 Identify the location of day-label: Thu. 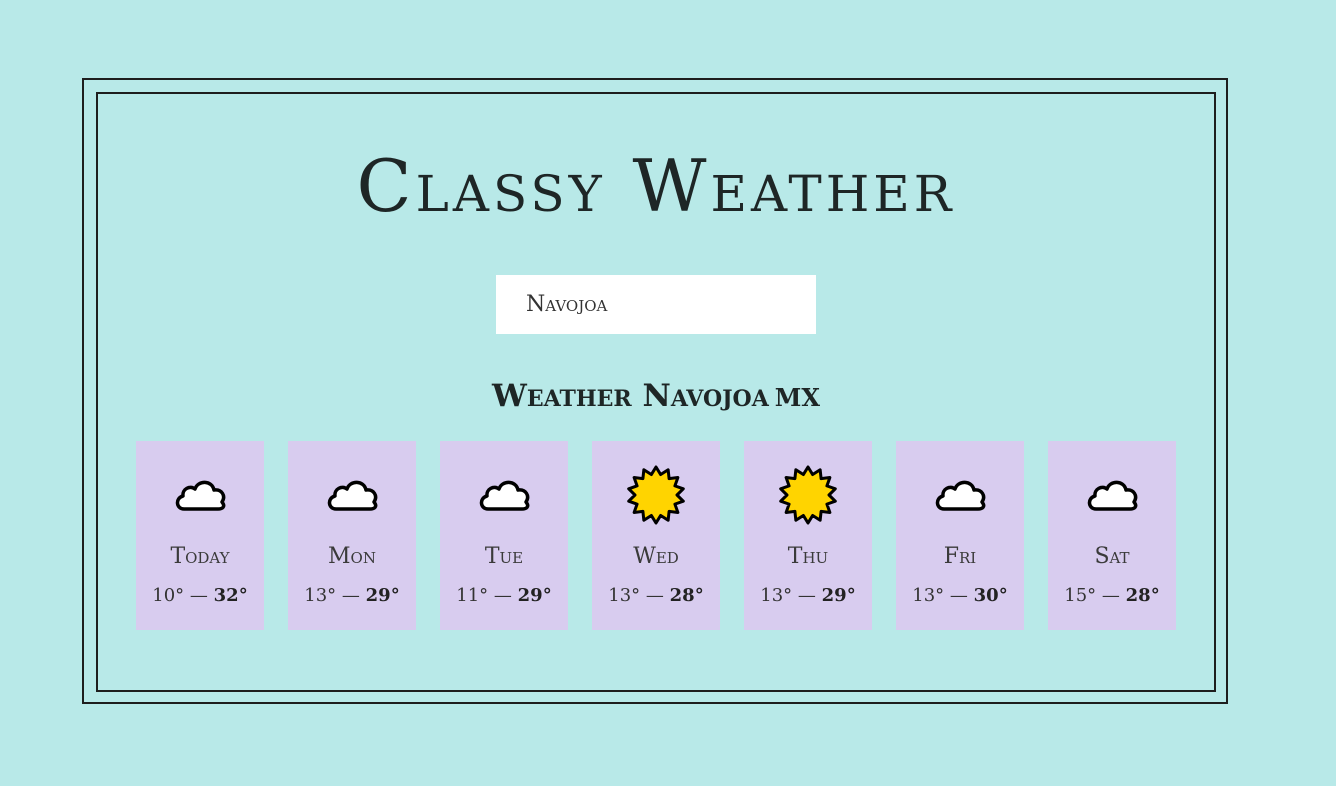
(808, 556).